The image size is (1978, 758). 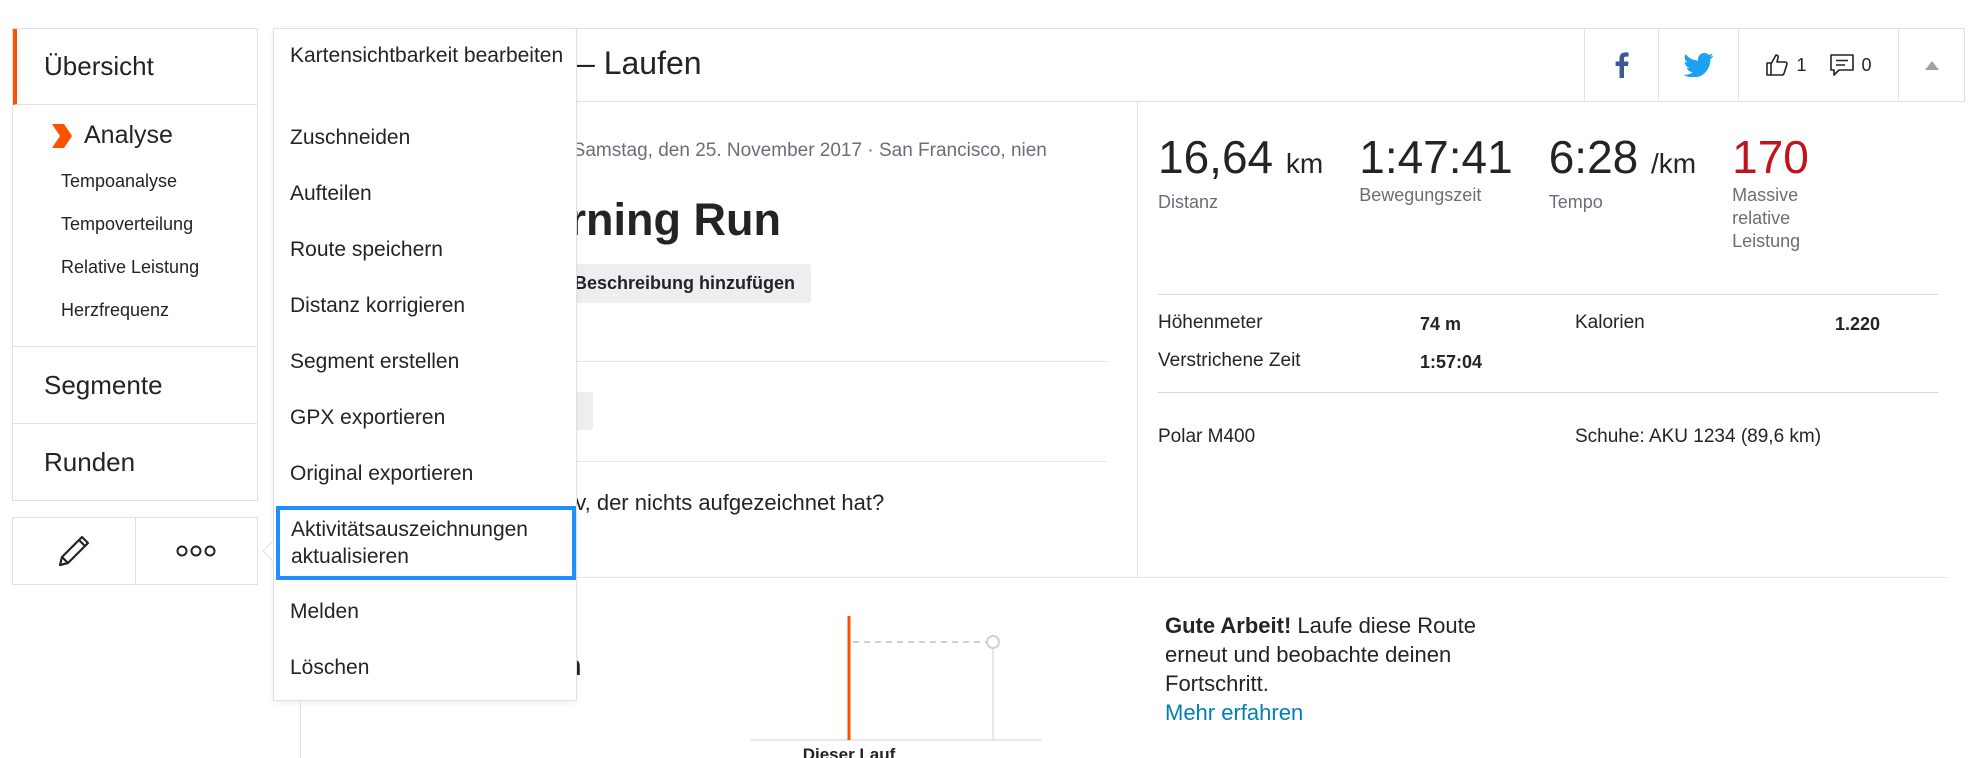 What do you see at coordinates (1575, 202) in the screenshot?
I see `pace-label: Tempo` at bounding box center [1575, 202].